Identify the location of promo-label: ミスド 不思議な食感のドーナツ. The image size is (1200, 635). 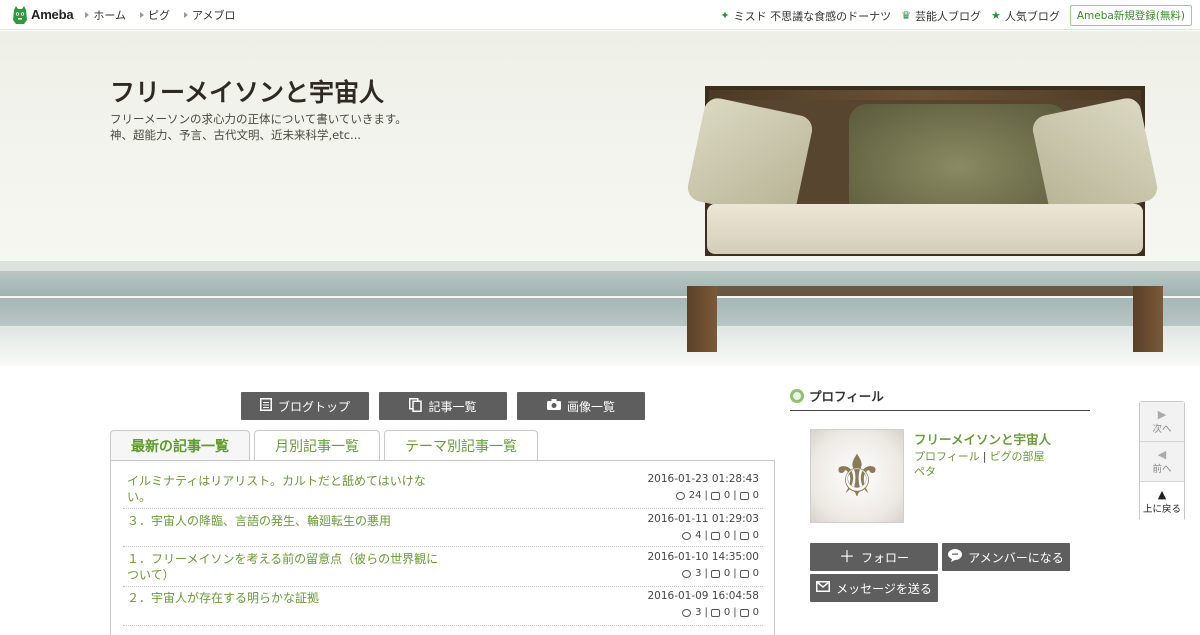
(812, 16).